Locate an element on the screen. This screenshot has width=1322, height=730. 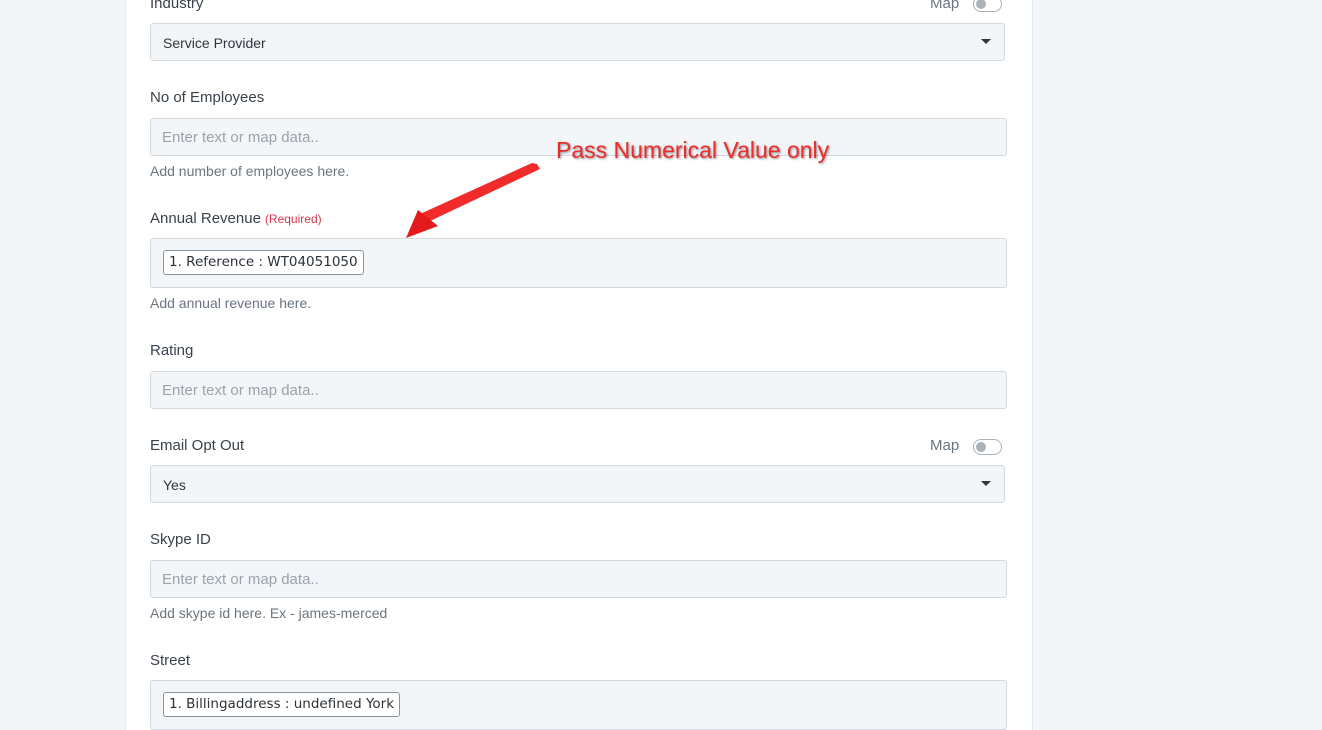
annual-revenue-label-text: Annual Revenue is located at coordinates (205, 218).